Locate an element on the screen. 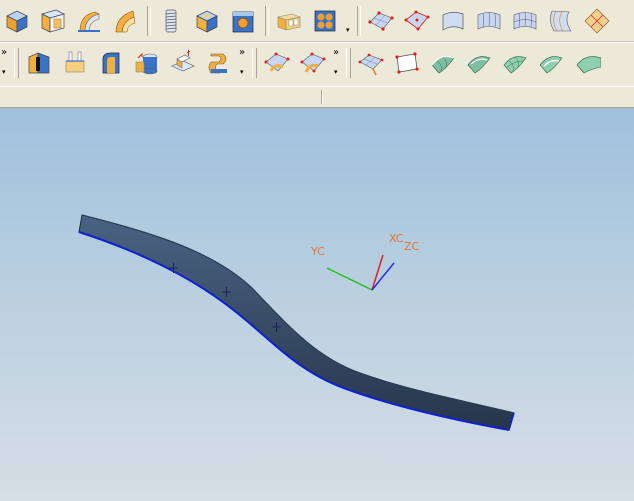 This screenshot has height=501, width=634. pattern-icon is located at coordinates (289, 22).